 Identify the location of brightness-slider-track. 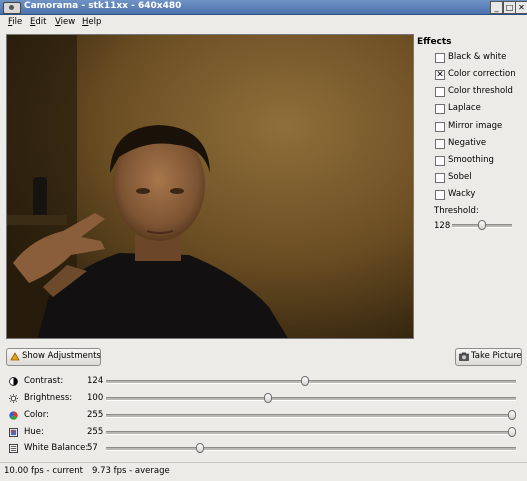
(311, 399).